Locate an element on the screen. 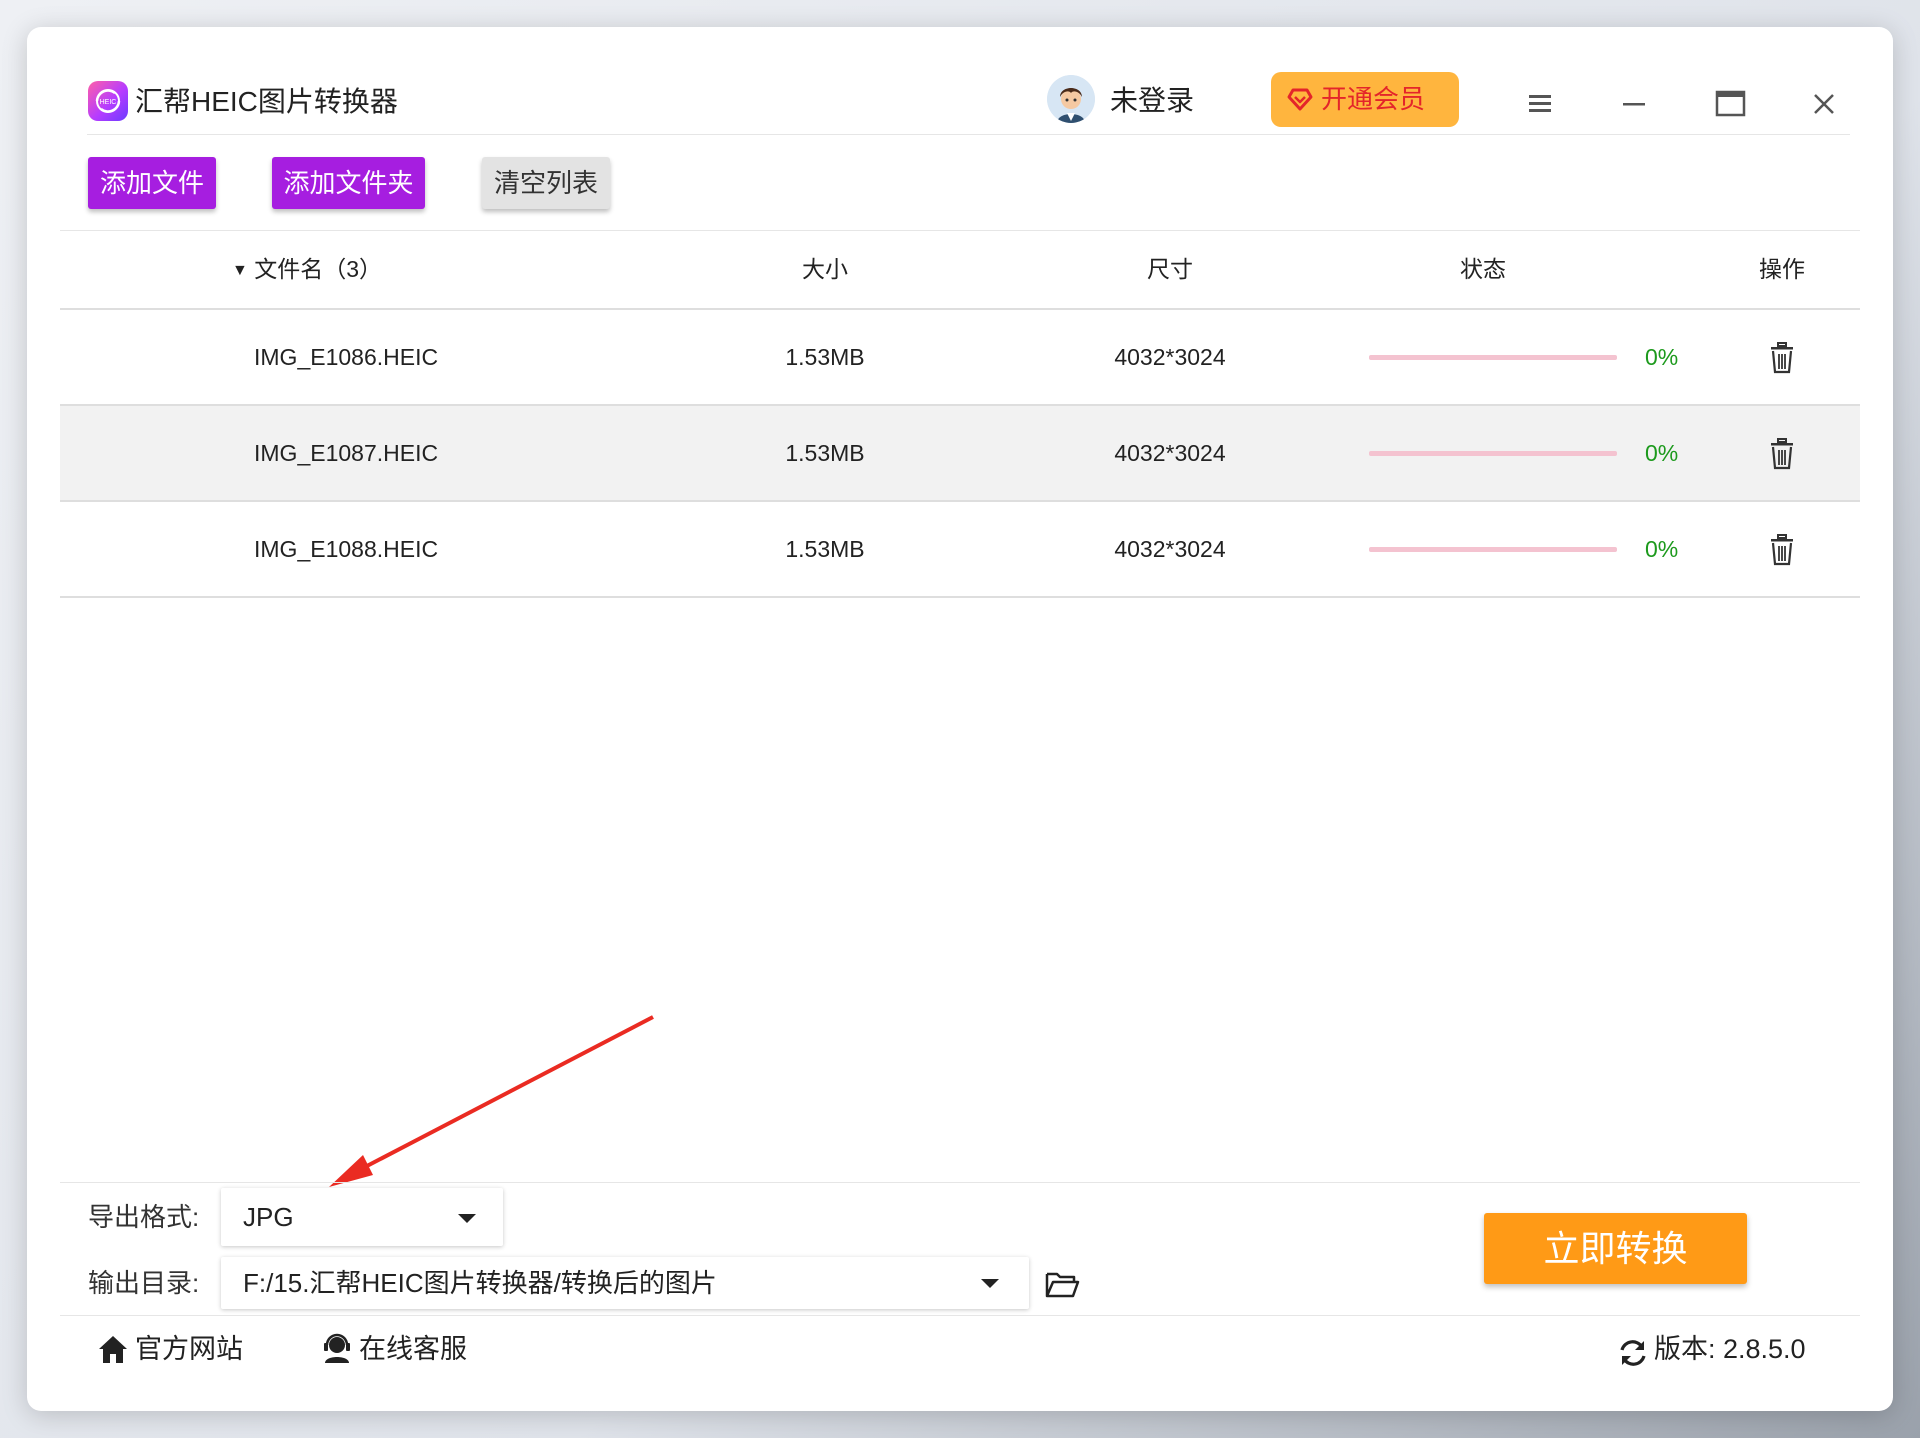  open-folder-button is located at coordinates (1062, 1284).